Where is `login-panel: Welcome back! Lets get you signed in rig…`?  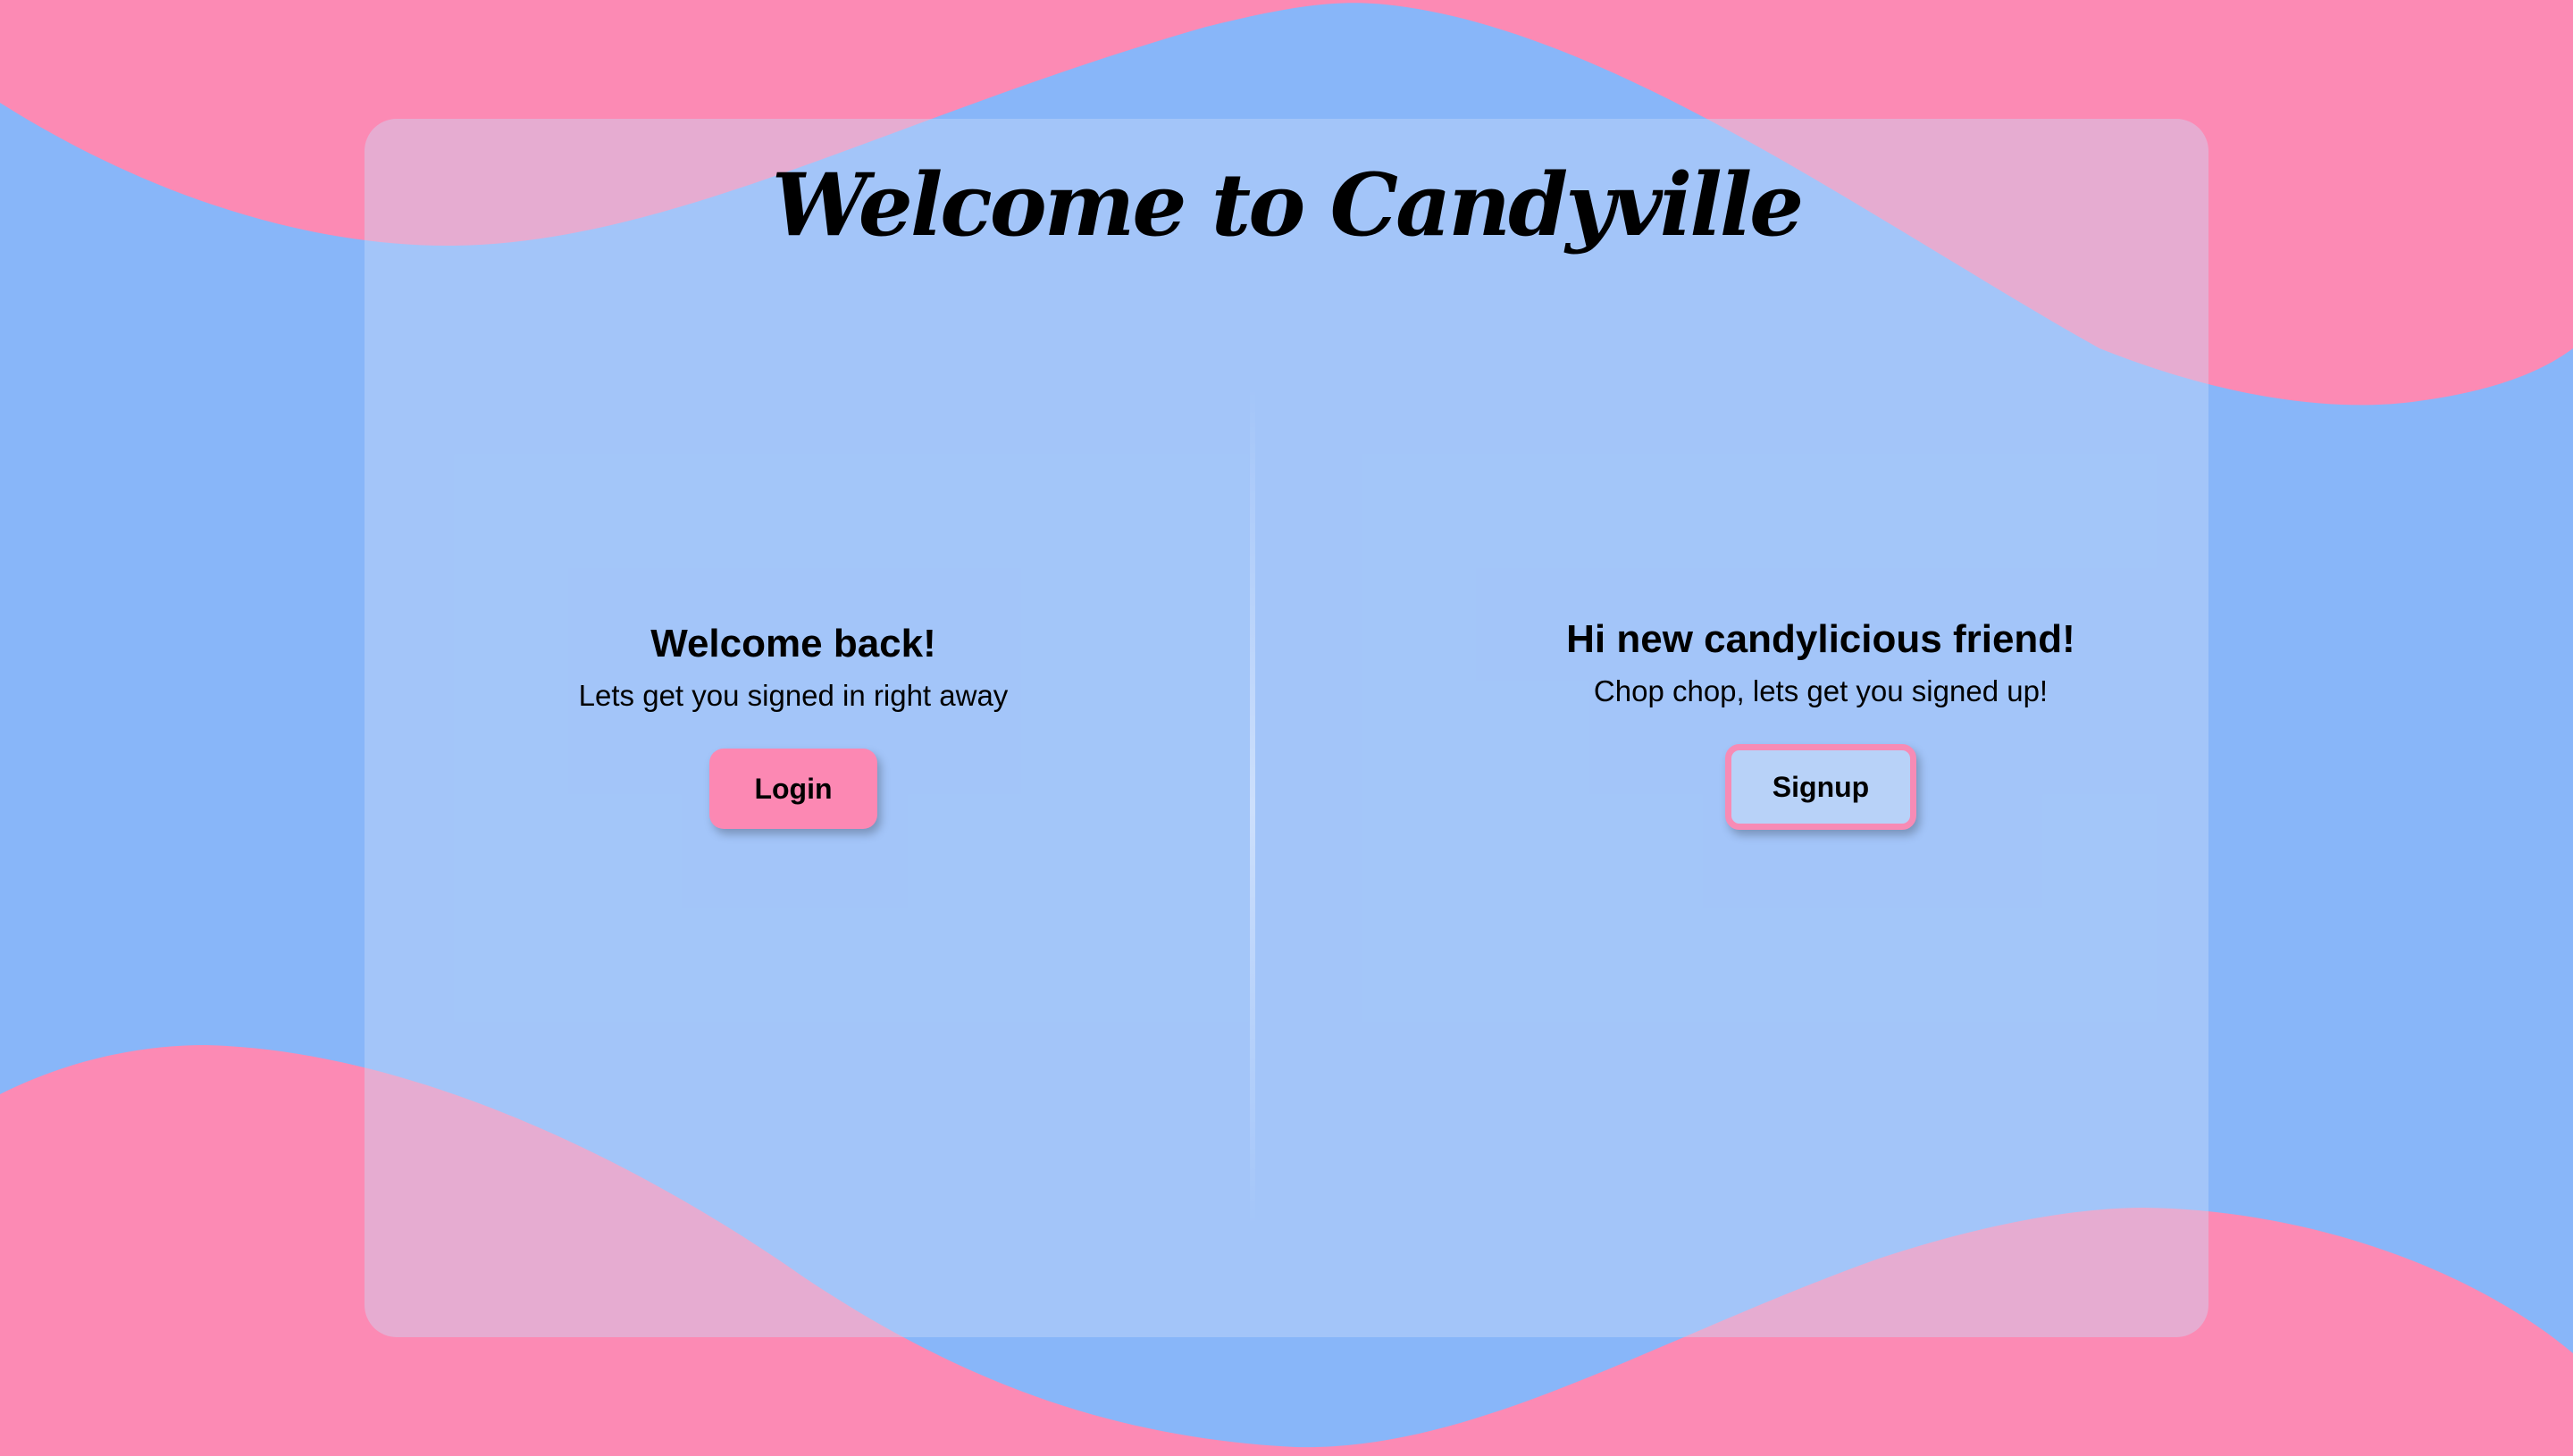 login-panel: Welcome back! Lets get you signed in rig… is located at coordinates (793, 724).